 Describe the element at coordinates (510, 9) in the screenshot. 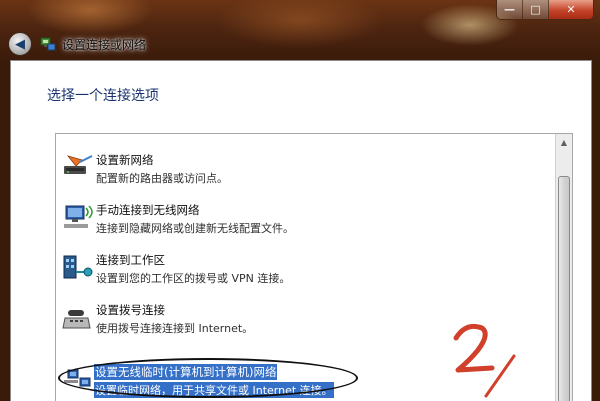

I see `minimize-button: —` at that location.